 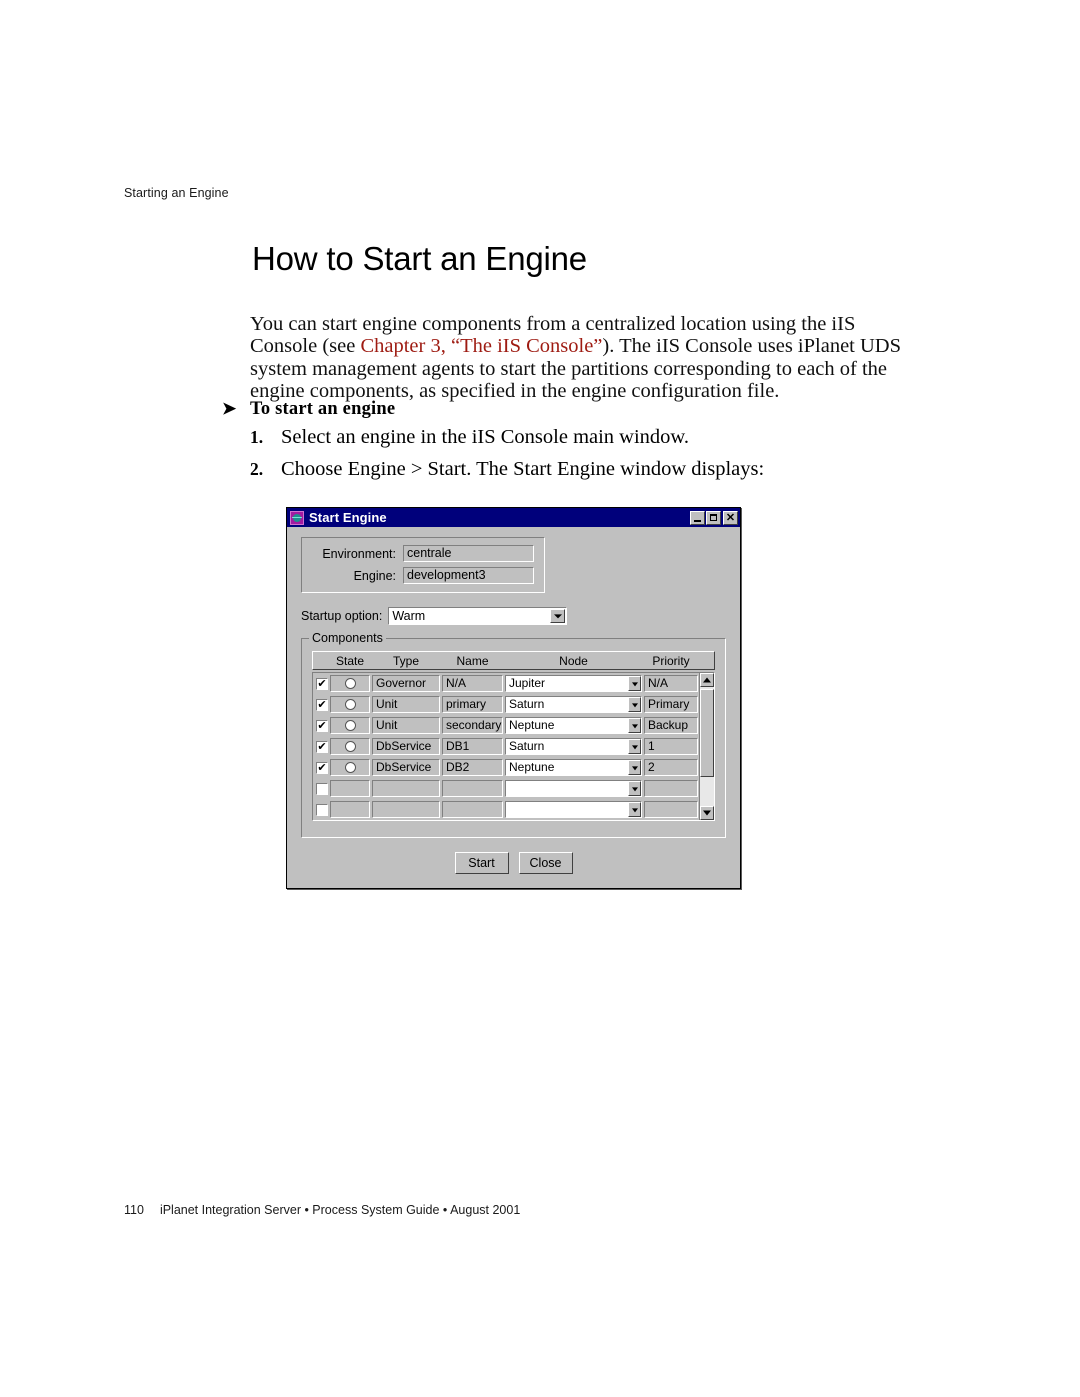 I want to click on name-cell: secondary, so click(x=472, y=725).